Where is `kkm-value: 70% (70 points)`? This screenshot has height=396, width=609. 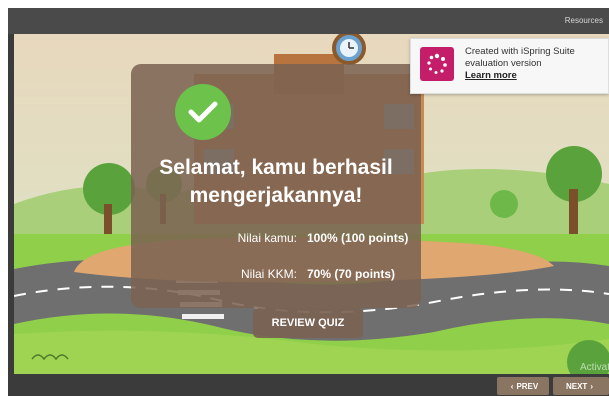
kkm-value: 70% (70 points) is located at coordinates (351, 274).